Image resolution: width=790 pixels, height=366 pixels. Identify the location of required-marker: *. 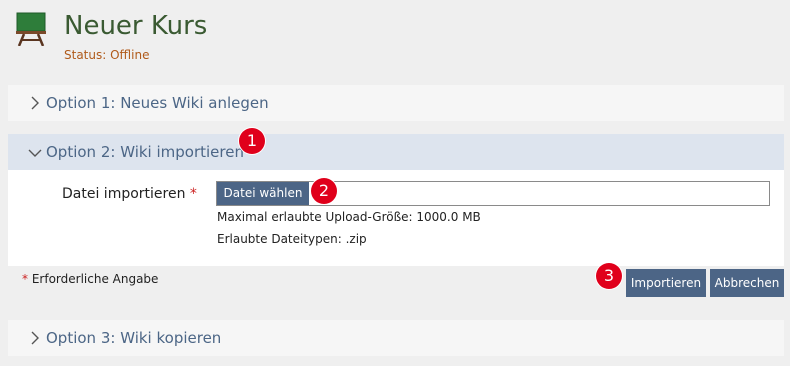
(193, 194).